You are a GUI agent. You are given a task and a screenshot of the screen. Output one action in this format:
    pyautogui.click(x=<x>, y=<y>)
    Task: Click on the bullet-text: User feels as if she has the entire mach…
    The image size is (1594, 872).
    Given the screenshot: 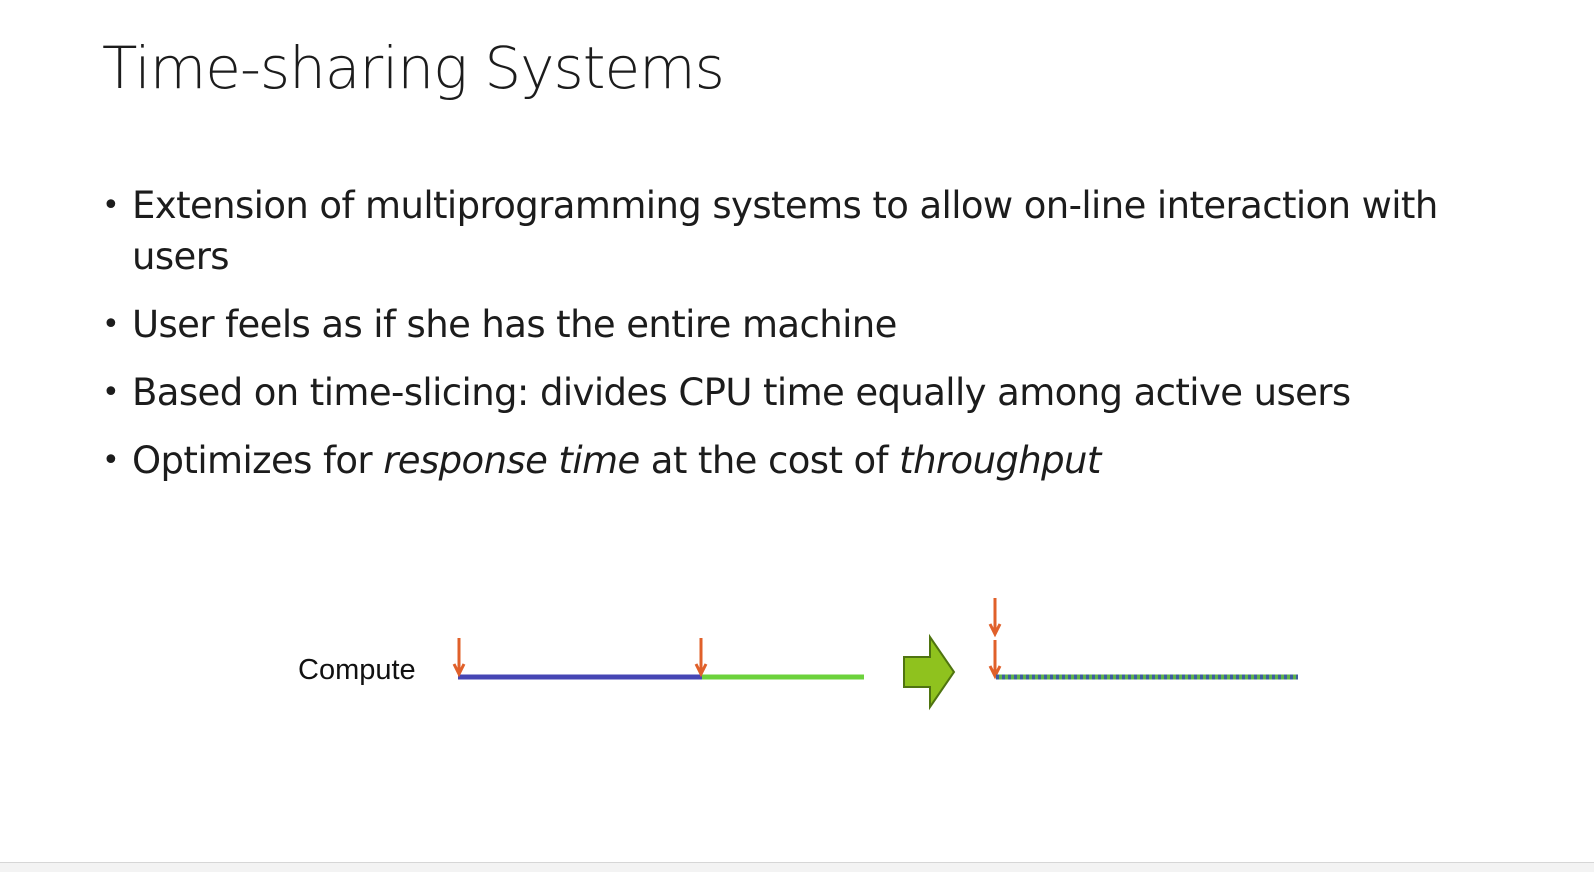 What is the action you would take?
    pyautogui.click(x=514, y=324)
    